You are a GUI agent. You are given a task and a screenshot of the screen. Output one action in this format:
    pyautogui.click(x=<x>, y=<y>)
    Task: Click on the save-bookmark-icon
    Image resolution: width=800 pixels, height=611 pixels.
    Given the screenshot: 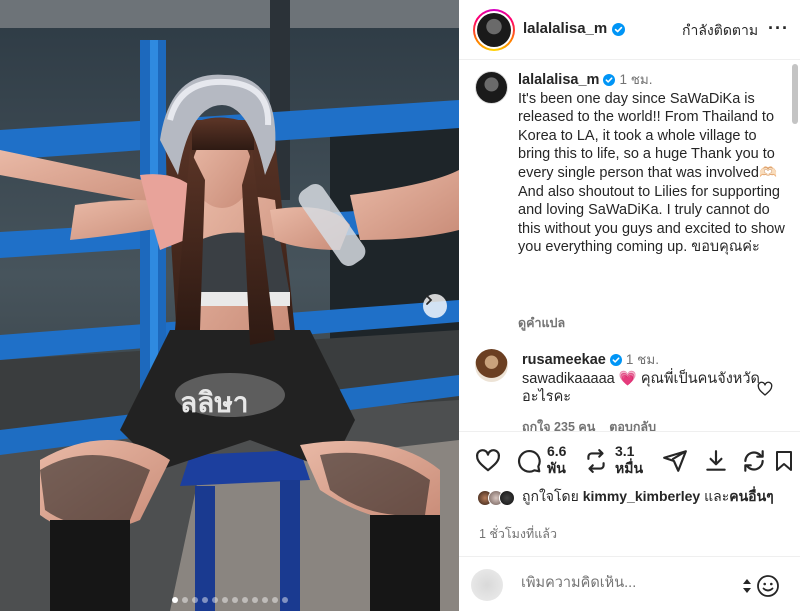 What is the action you would take?
    pyautogui.click(x=784, y=461)
    